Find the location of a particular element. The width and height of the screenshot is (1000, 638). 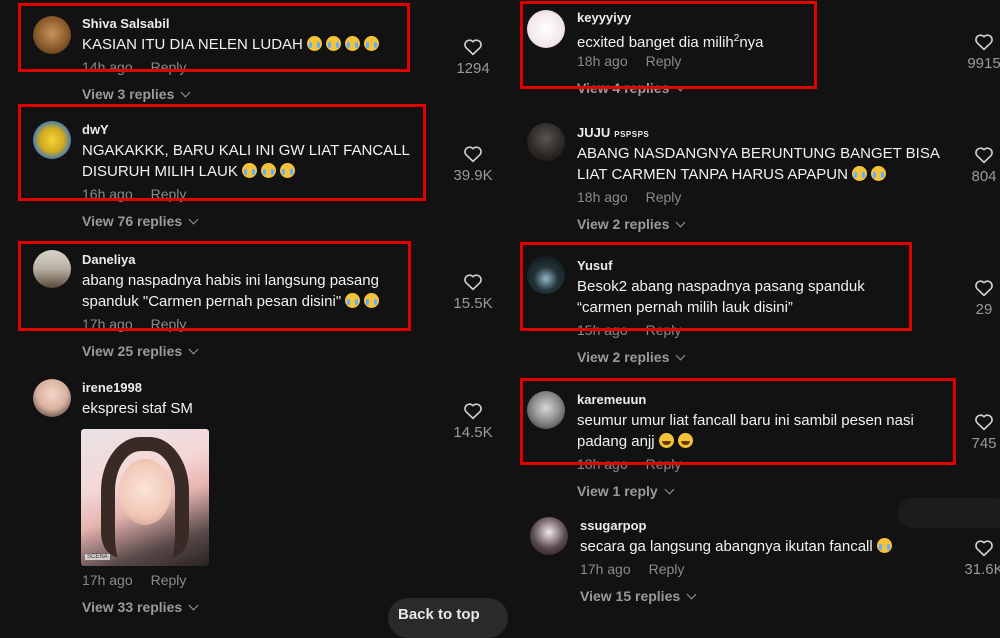

like-button: 745 is located at coordinates (977, 432).